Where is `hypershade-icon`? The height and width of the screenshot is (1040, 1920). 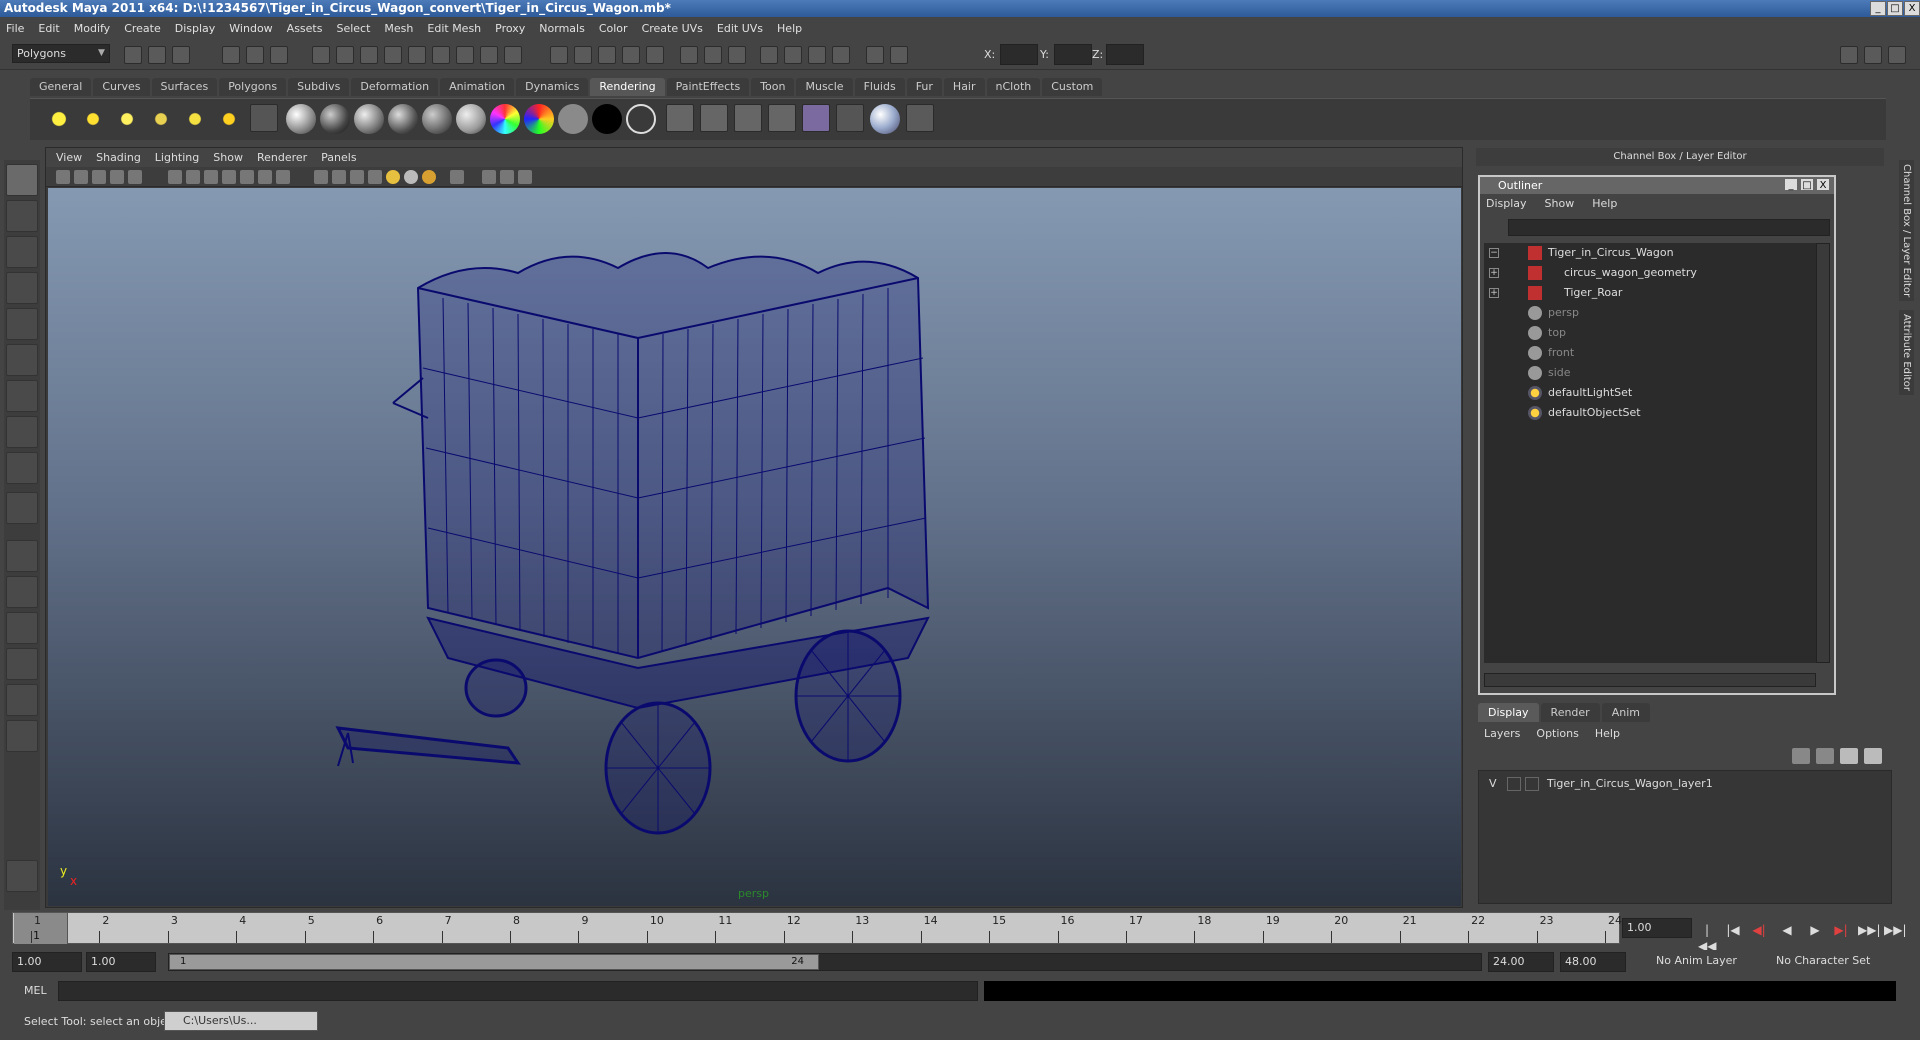
hypershade-icon is located at coordinates (655, 55).